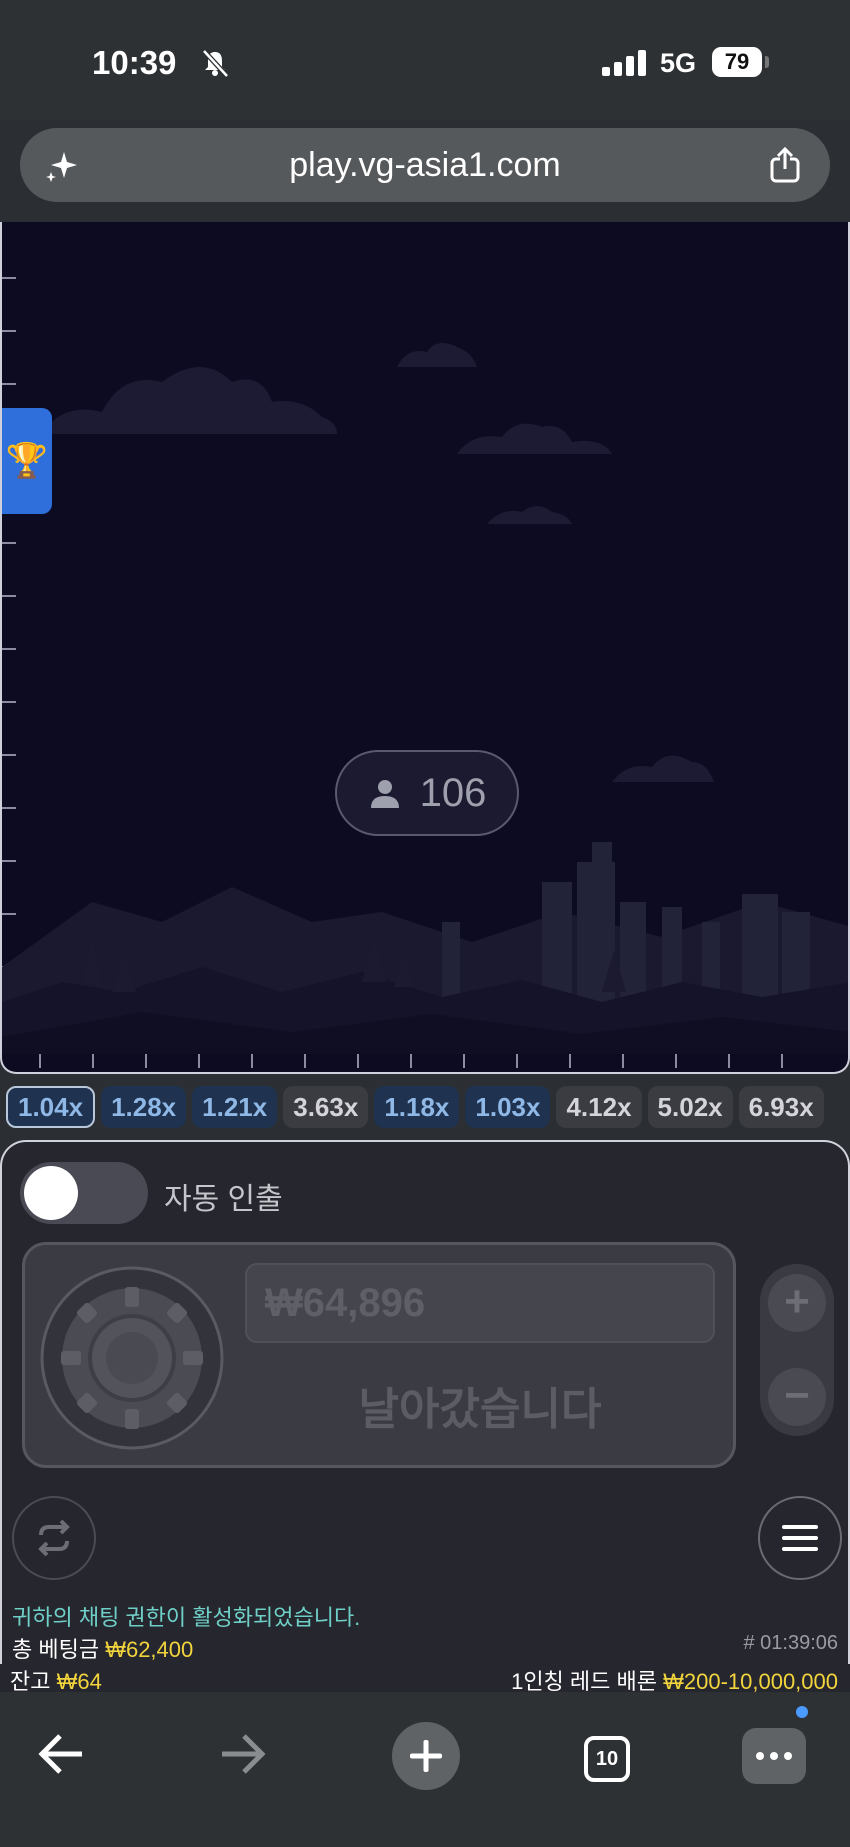 The image size is (850, 1847). I want to click on round-status-text: 날아갔습니다, so click(480, 1409).